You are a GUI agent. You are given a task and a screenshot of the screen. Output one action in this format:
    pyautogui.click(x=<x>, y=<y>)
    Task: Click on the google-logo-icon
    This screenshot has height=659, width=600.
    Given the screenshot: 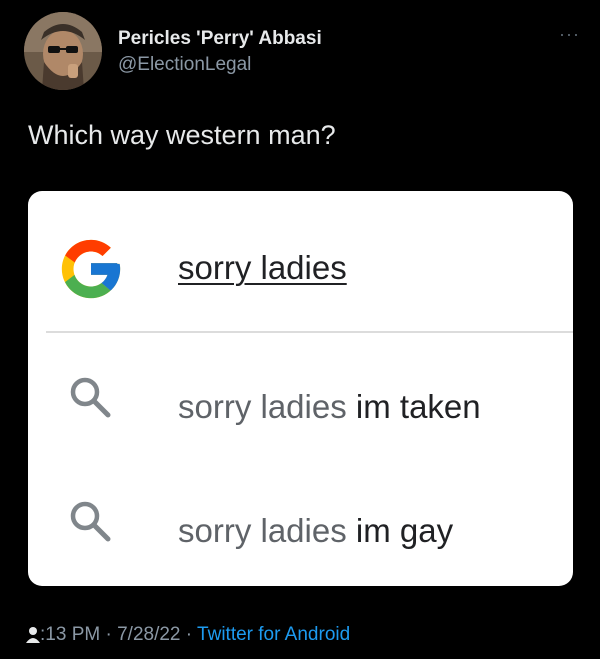 What is the action you would take?
    pyautogui.click(x=91, y=269)
    